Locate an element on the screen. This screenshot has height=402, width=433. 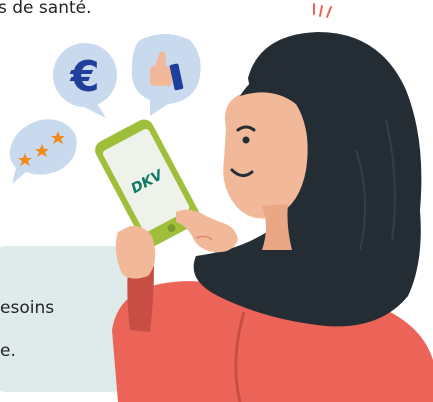
smartphone: DKV is located at coordinates (147, 183).